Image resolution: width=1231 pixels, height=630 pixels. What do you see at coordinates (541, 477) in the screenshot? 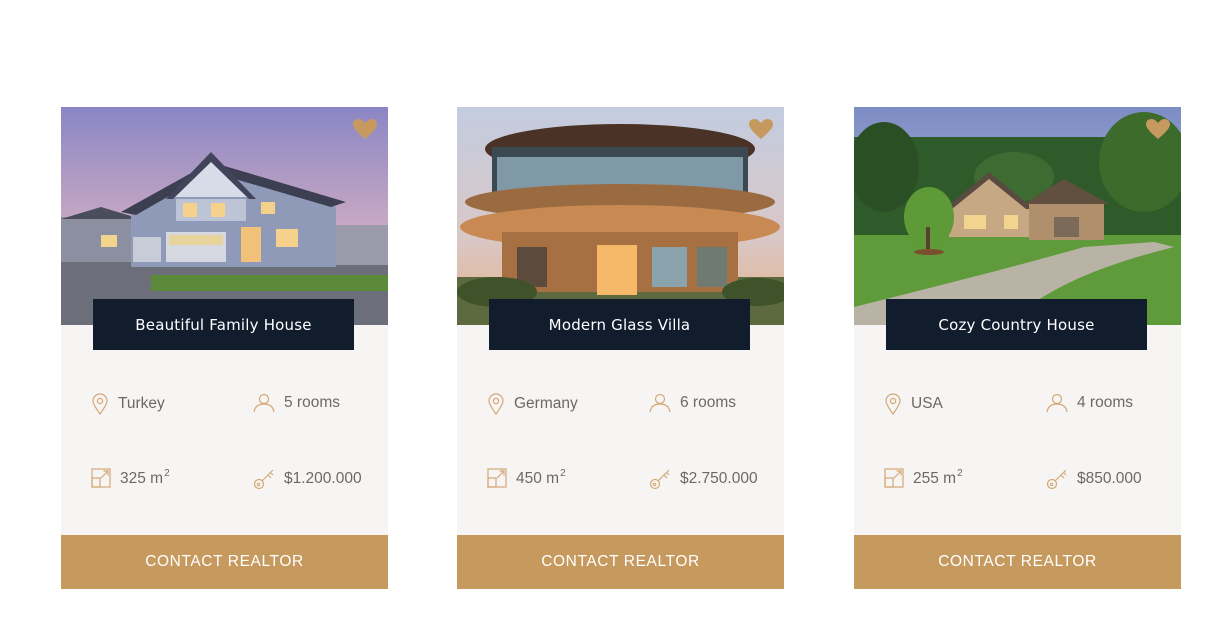
I see `area-text: 450 m2` at bounding box center [541, 477].